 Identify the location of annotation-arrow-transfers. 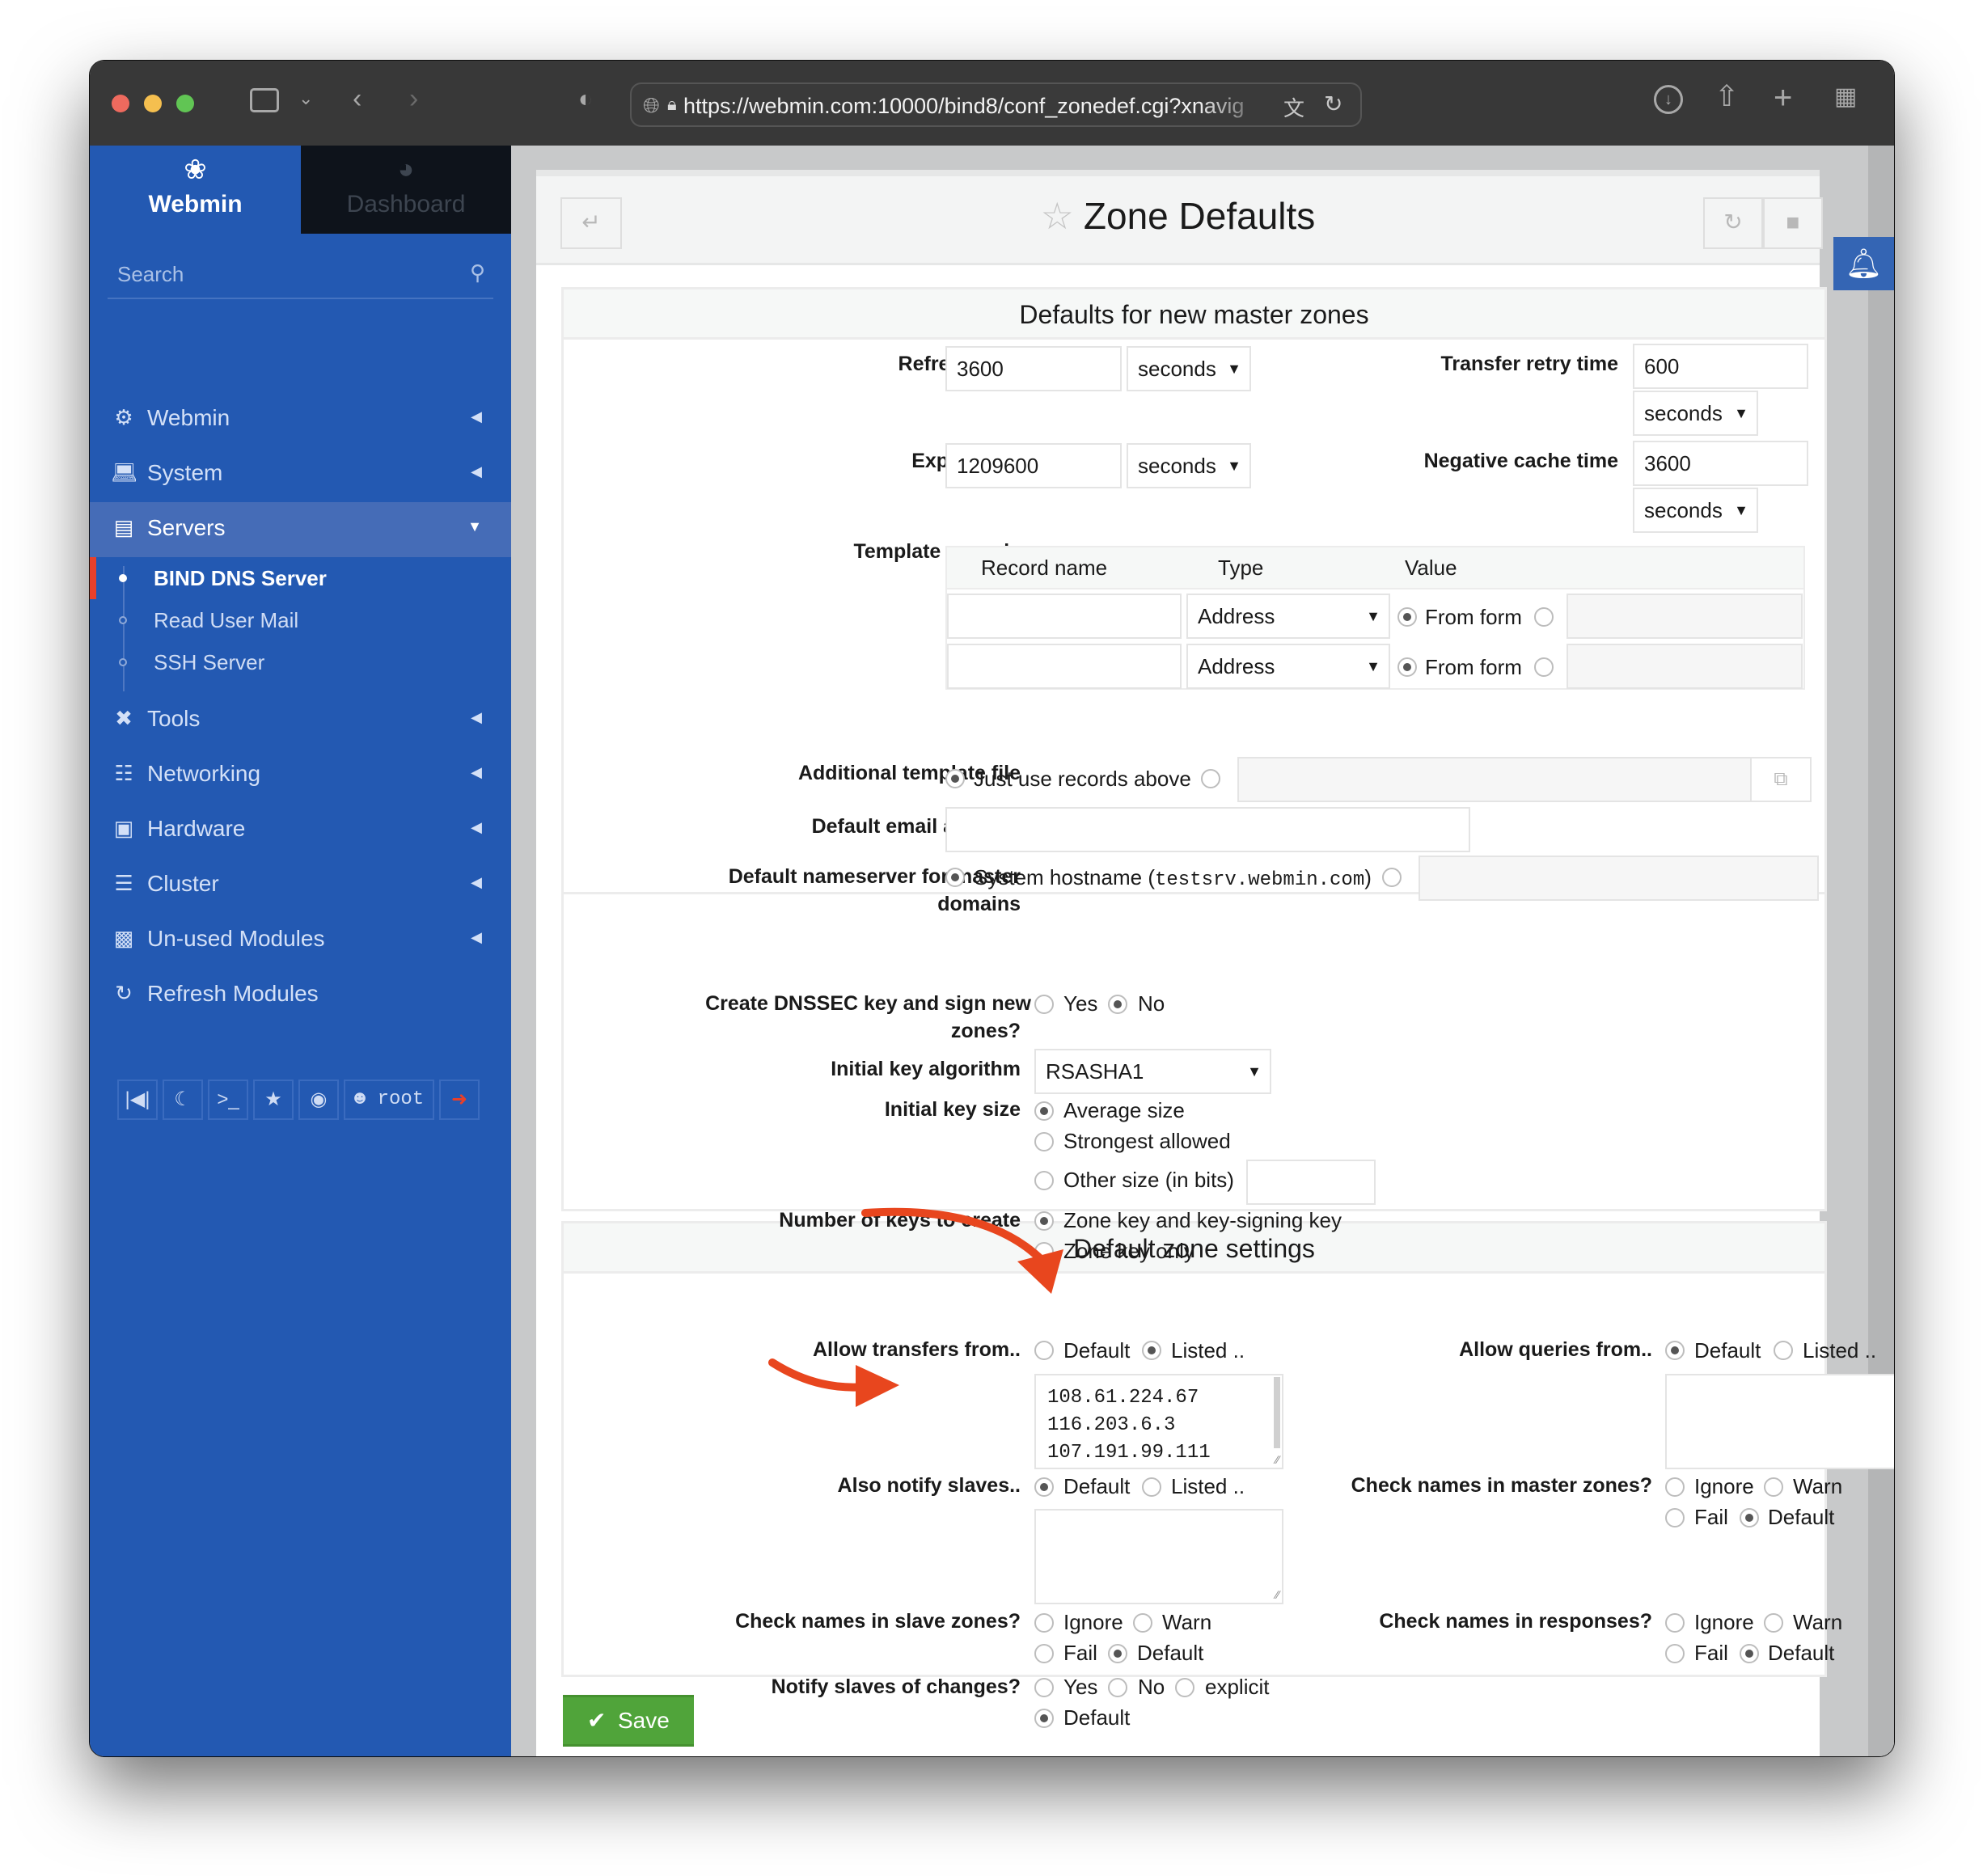
(954, 1236).